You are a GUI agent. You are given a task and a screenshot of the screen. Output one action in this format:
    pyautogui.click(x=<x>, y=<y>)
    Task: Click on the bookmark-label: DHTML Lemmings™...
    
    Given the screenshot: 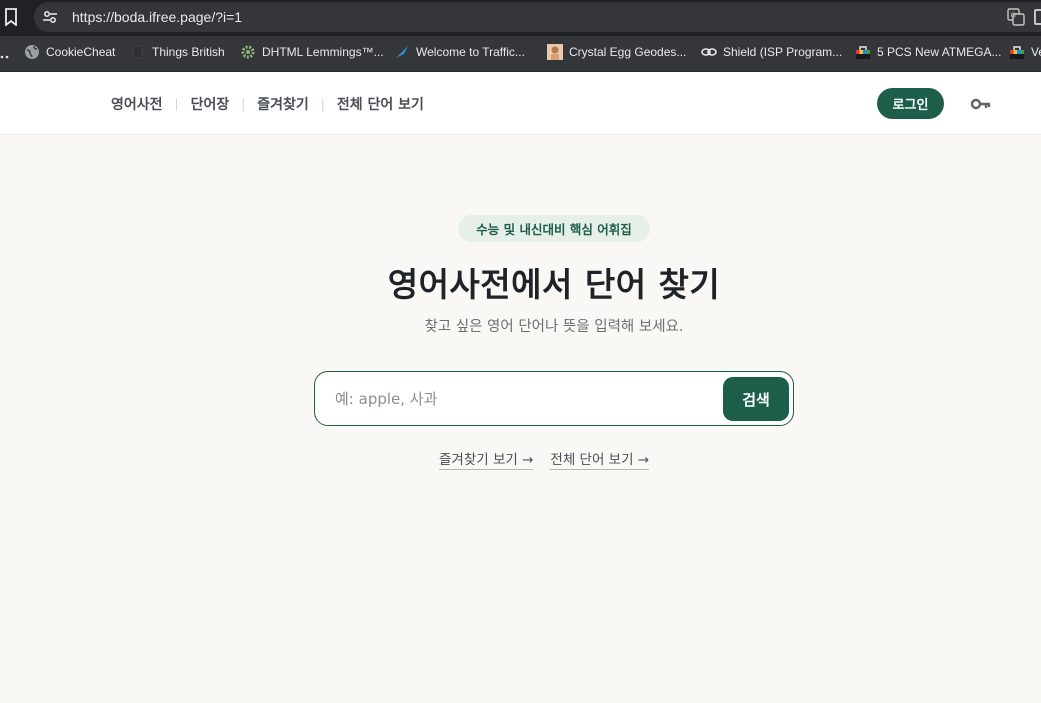 What is the action you would take?
    pyautogui.click(x=323, y=52)
    